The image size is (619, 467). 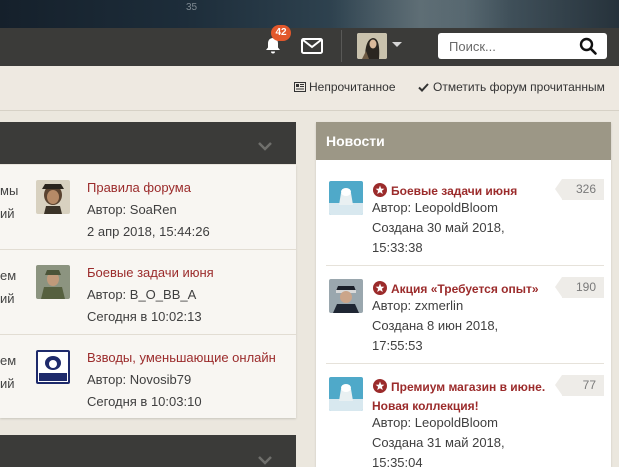 What do you see at coordinates (144, 316) in the screenshot?
I see `topic-date: Сегодня в 10:02:13` at bounding box center [144, 316].